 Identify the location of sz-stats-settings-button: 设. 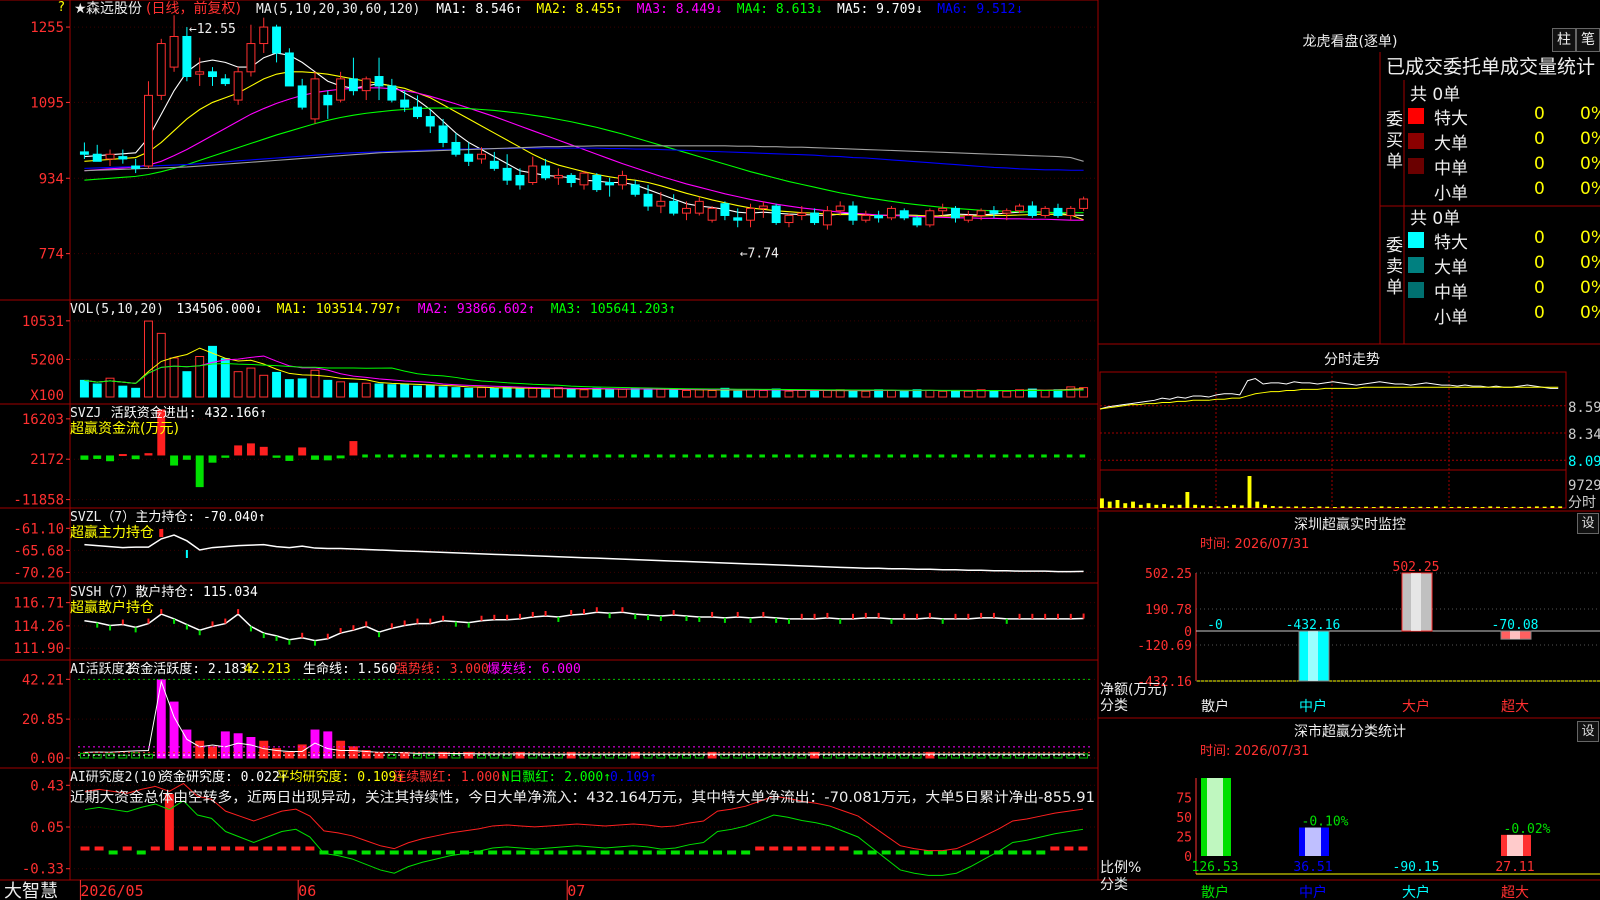
(1588, 731).